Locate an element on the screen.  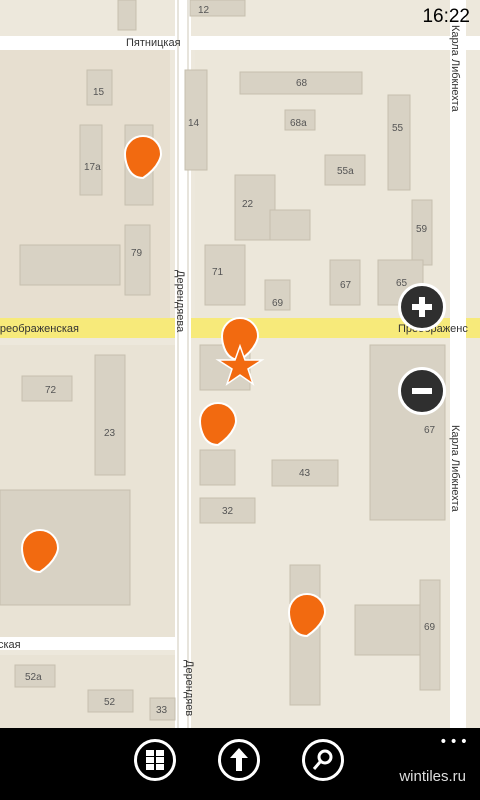
street-label-pyatnitskaya: Пятницкая is located at coordinates (153, 43).